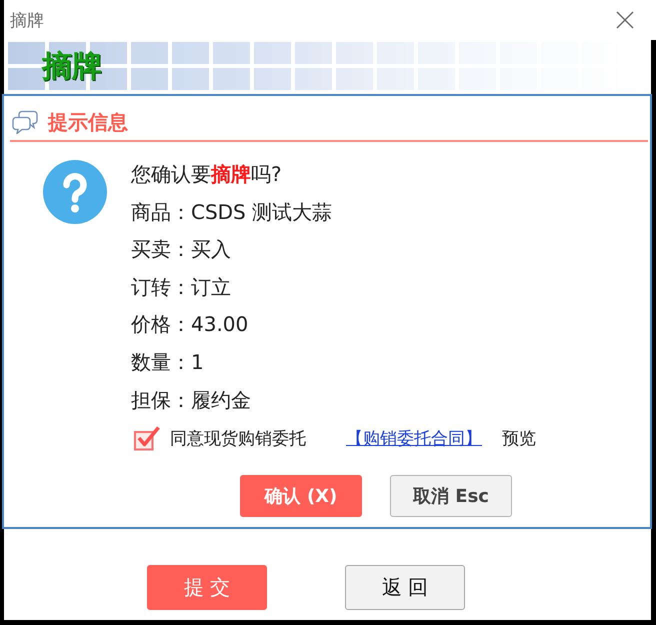 The width and height of the screenshot is (656, 625). What do you see at coordinates (197, 362) in the screenshot?
I see `field-value: 1` at bounding box center [197, 362].